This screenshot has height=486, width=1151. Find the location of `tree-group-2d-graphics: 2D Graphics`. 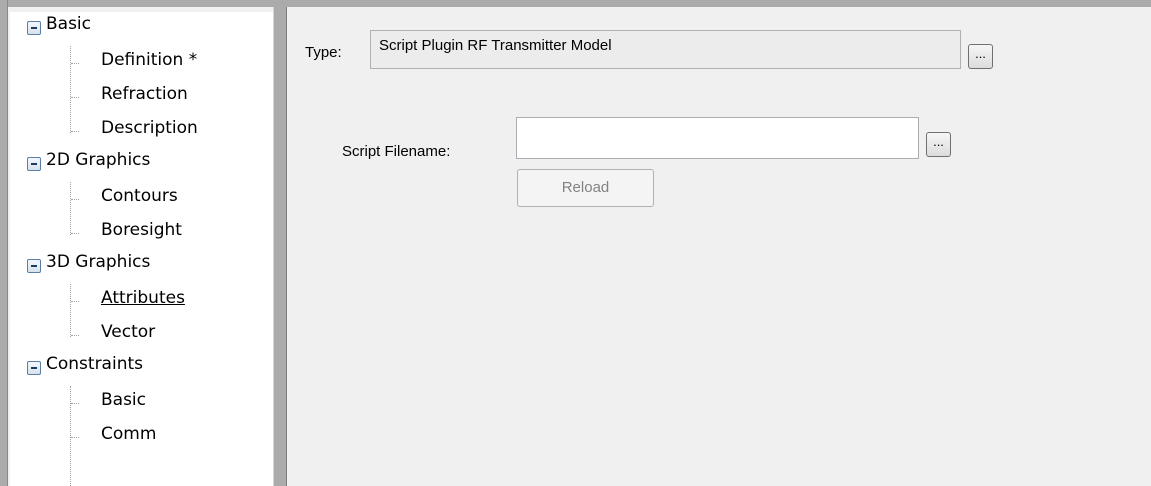

tree-group-2d-graphics: 2D Graphics is located at coordinates (141, 165).